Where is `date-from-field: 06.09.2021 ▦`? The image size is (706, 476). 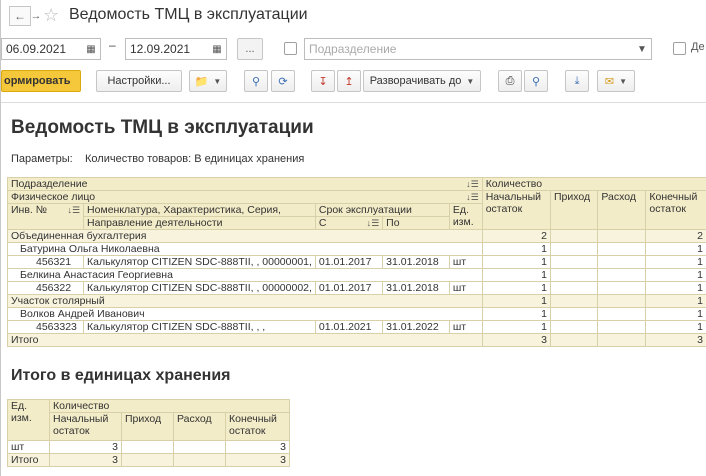
date-from-field: 06.09.2021 ▦ is located at coordinates (51, 49).